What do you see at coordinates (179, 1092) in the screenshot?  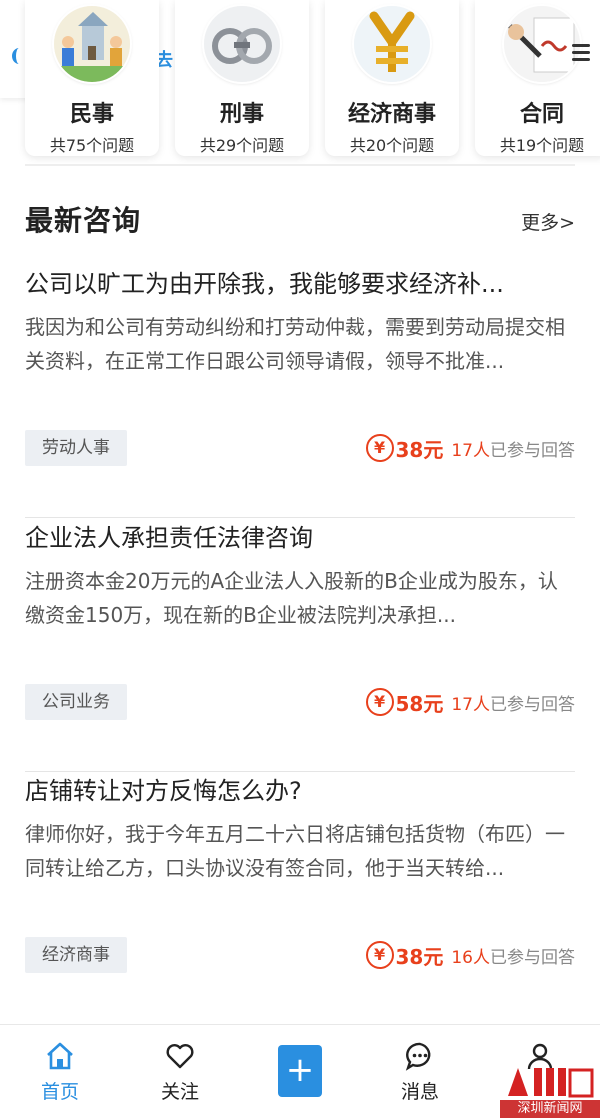 I see `nav-label: 关注` at bounding box center [179, 1092].